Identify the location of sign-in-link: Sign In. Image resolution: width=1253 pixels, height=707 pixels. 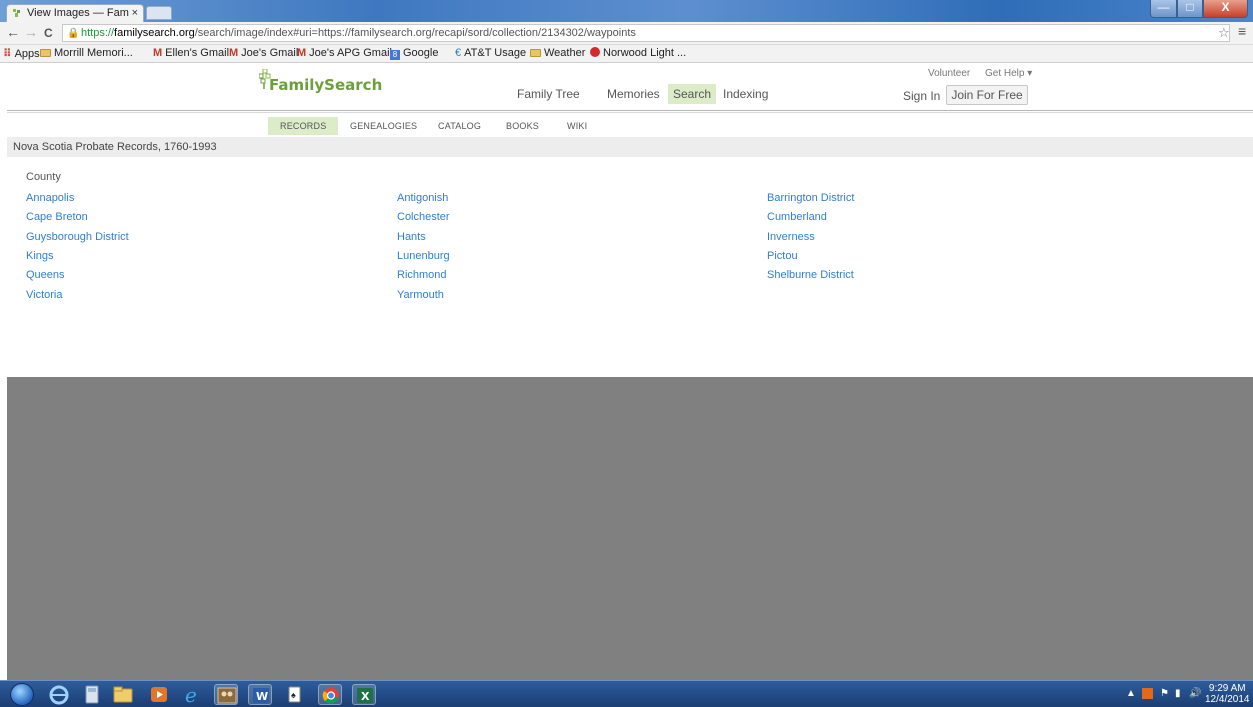
(921, 96).